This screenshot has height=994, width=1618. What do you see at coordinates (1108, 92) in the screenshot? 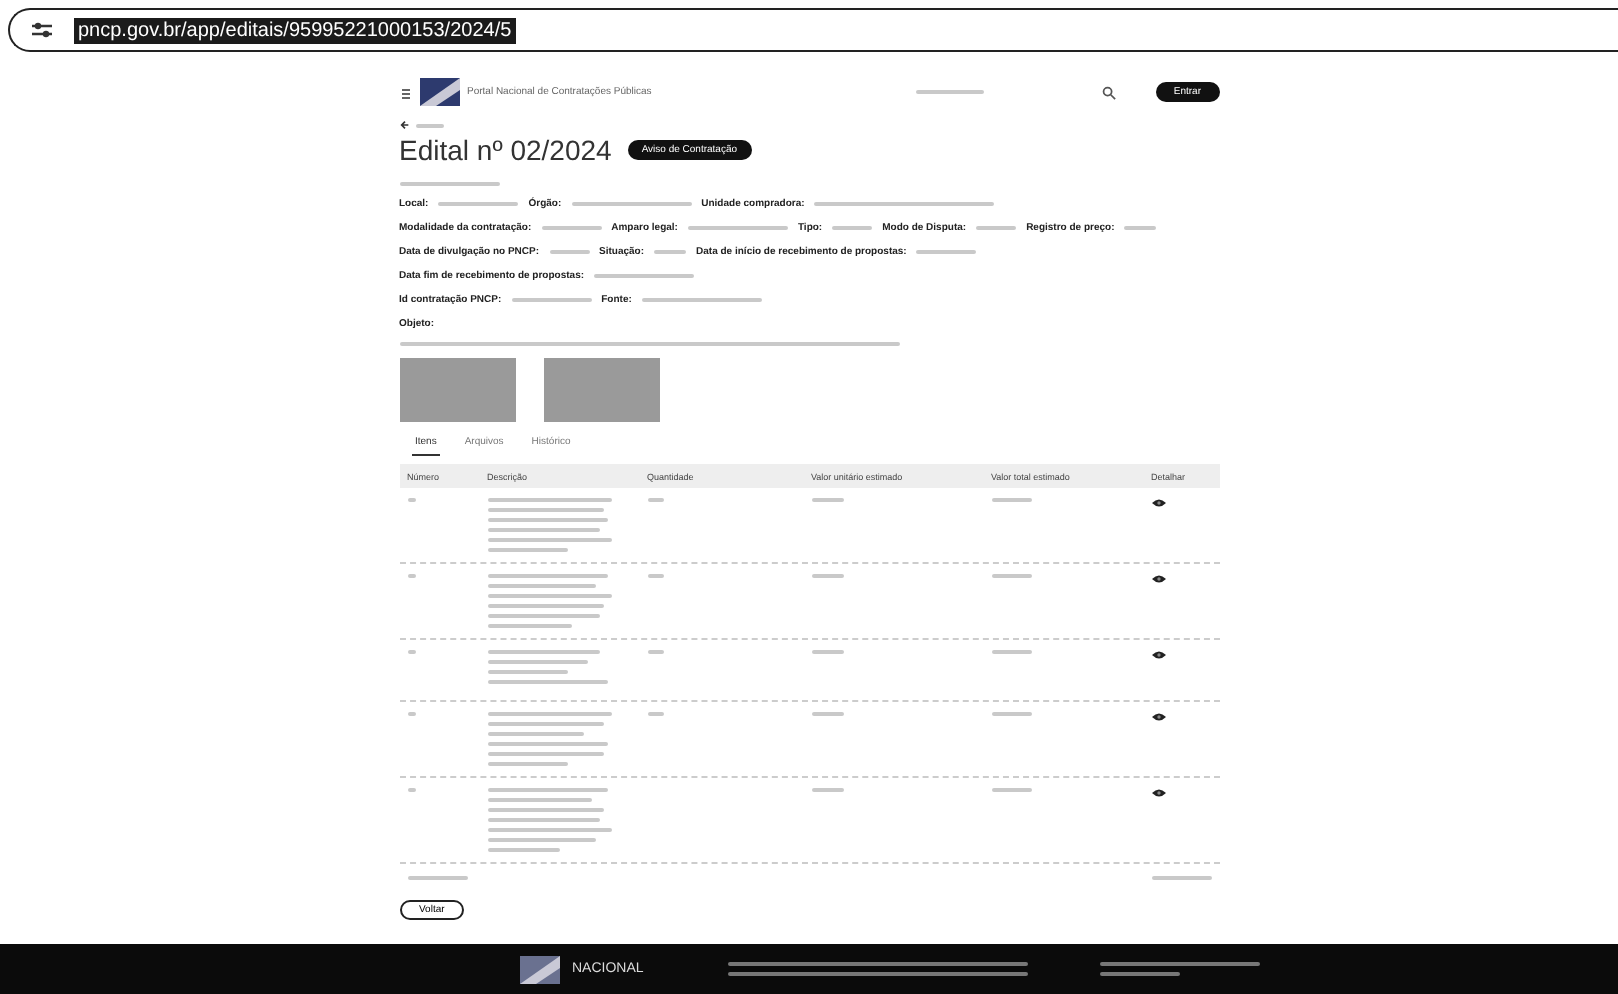
I see `search-icon` at bounding box center [1108, 92].